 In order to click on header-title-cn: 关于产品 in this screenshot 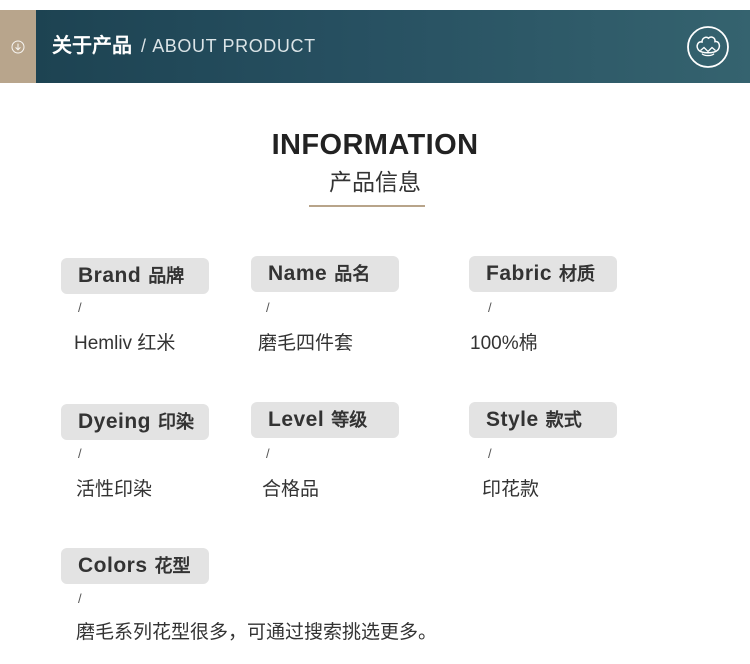, I will do `click(92, 46)`.